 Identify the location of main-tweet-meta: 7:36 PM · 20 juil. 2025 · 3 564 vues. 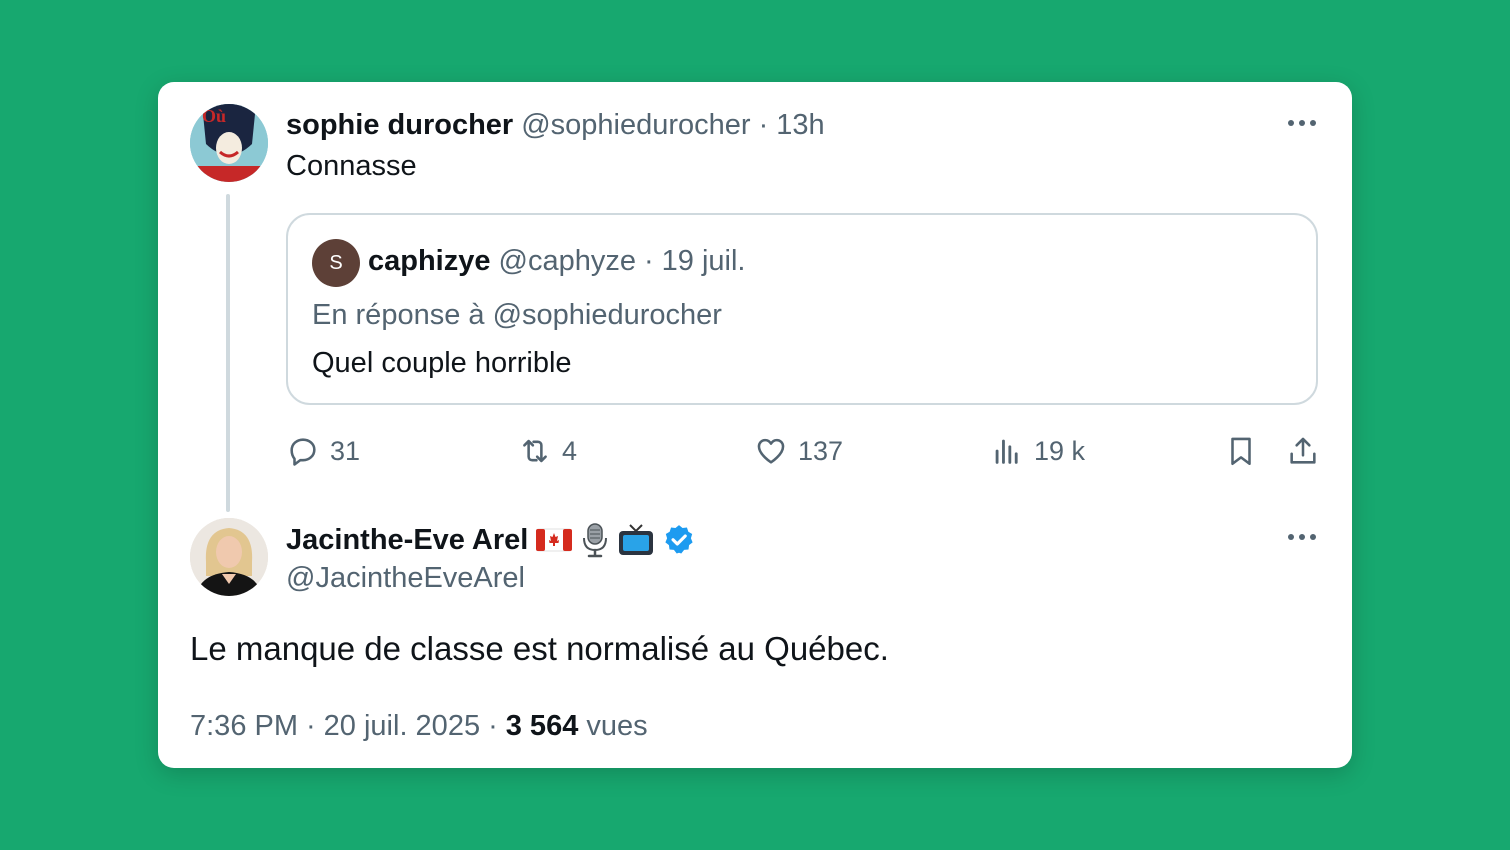
(419, 726).